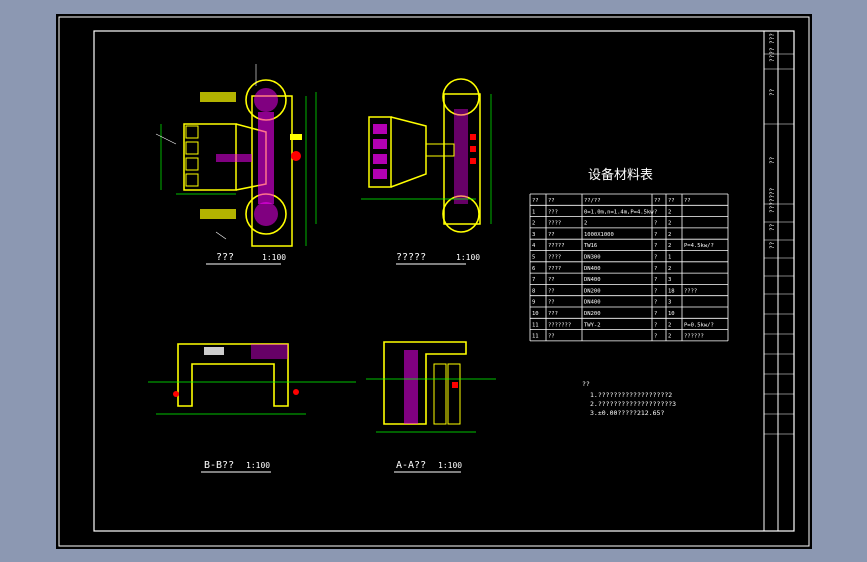 This screenshot has width=867, height=562. I want to click on table-cell: 18, so click(671, 291).